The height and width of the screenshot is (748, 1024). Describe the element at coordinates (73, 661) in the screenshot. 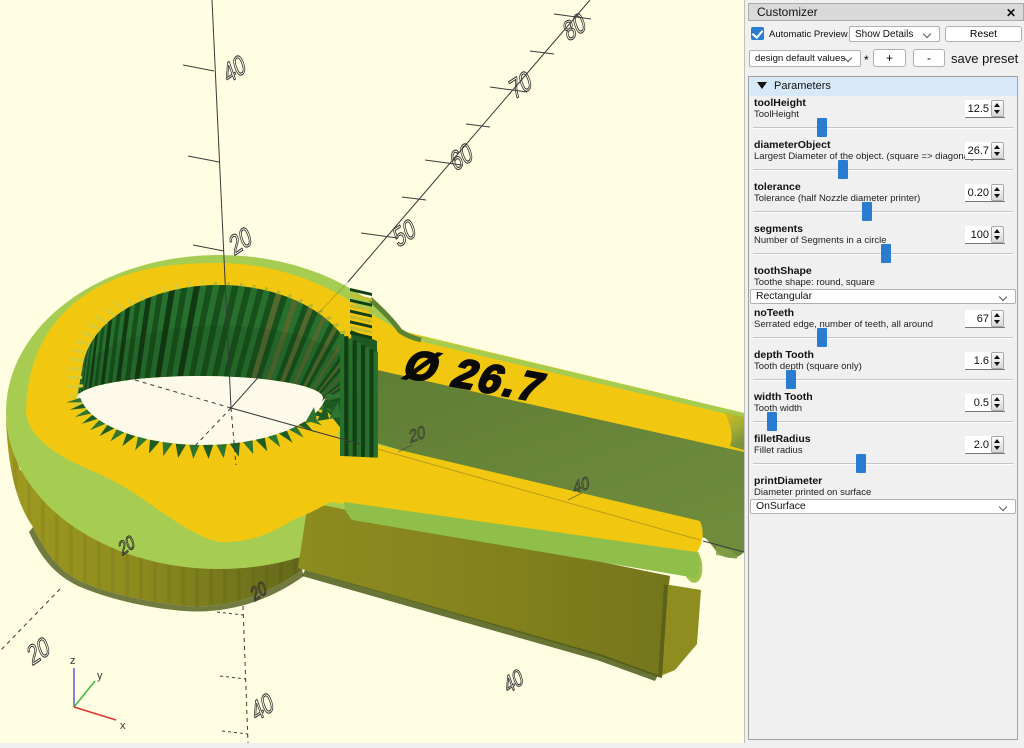

I see `svg-text: z` at that location.